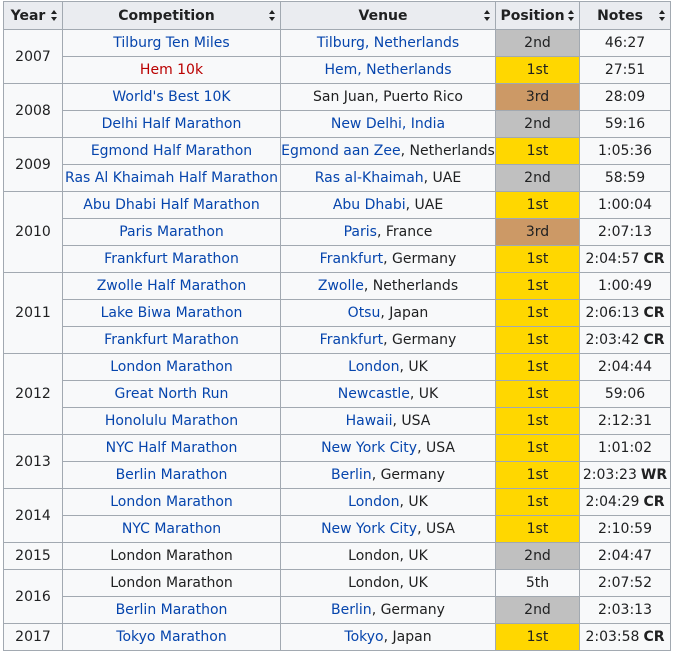 The height and width of the screenshot is (651, 675). I want to click on competition-link: Delhi Half Marathon, so click(172, 124).